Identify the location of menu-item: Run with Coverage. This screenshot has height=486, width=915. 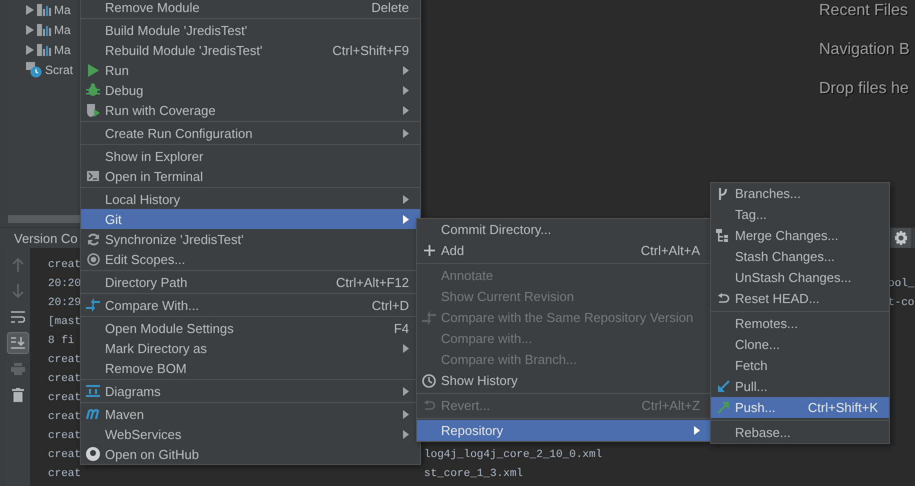
(250, 110).